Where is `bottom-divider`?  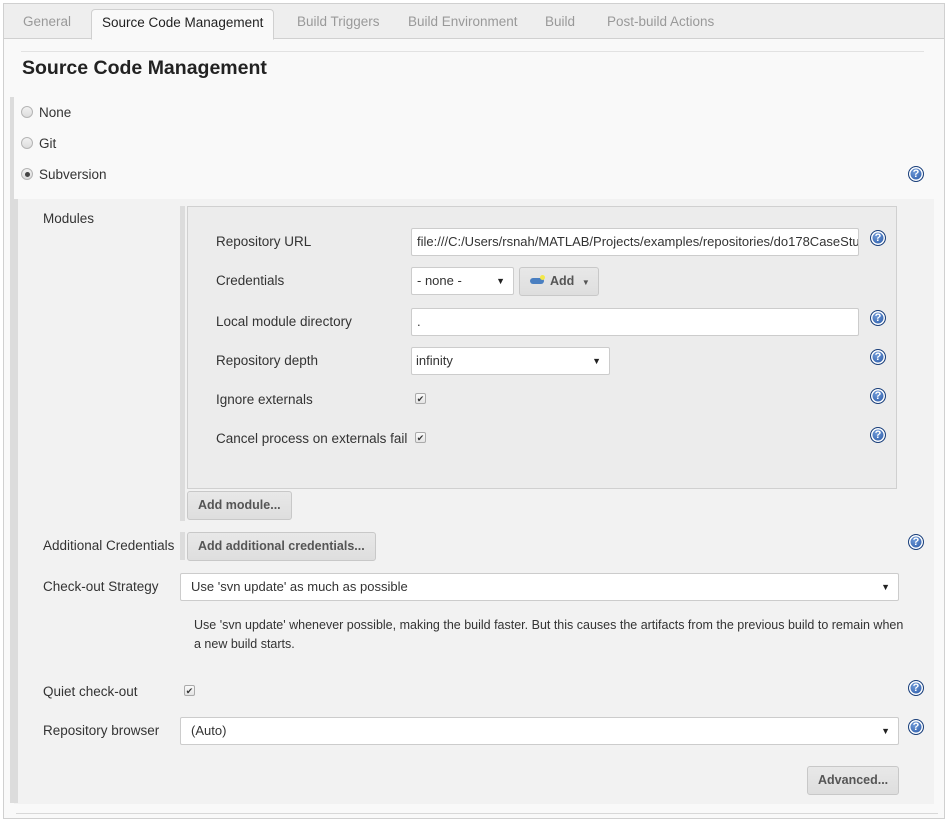 bottom-divider is located at coordinates (477, 813).